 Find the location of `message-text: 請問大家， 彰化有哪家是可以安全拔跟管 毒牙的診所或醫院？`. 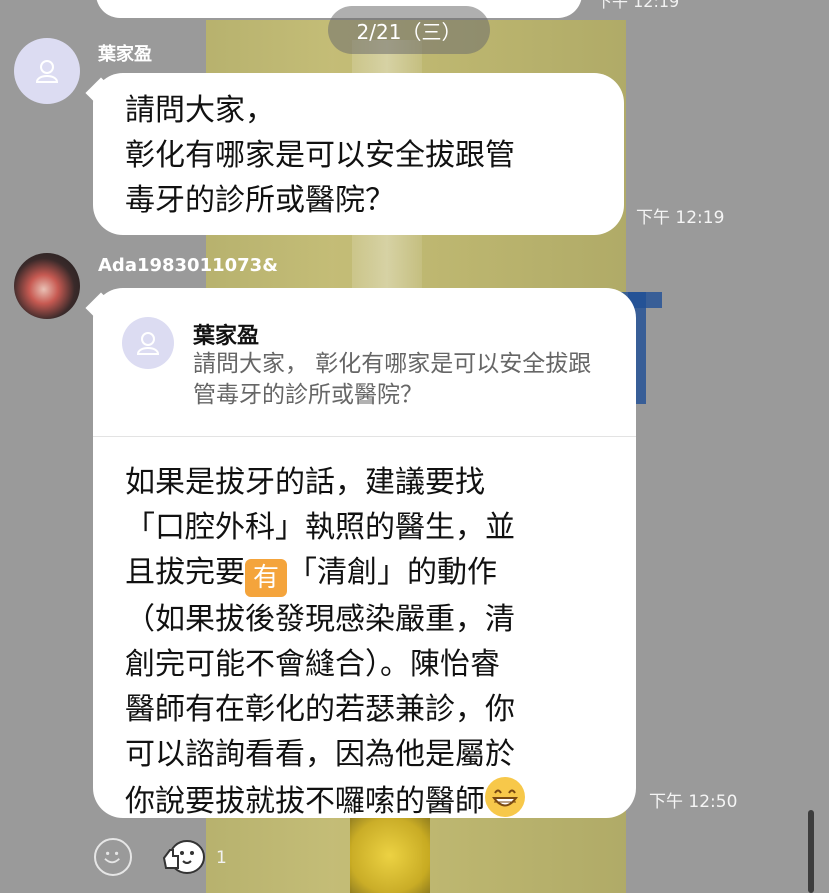

message-text: 請問大家， 彰化有哪家是可以安全拔跟管 毒牙的診所或醫院？ is located at coordinates (320, 155).